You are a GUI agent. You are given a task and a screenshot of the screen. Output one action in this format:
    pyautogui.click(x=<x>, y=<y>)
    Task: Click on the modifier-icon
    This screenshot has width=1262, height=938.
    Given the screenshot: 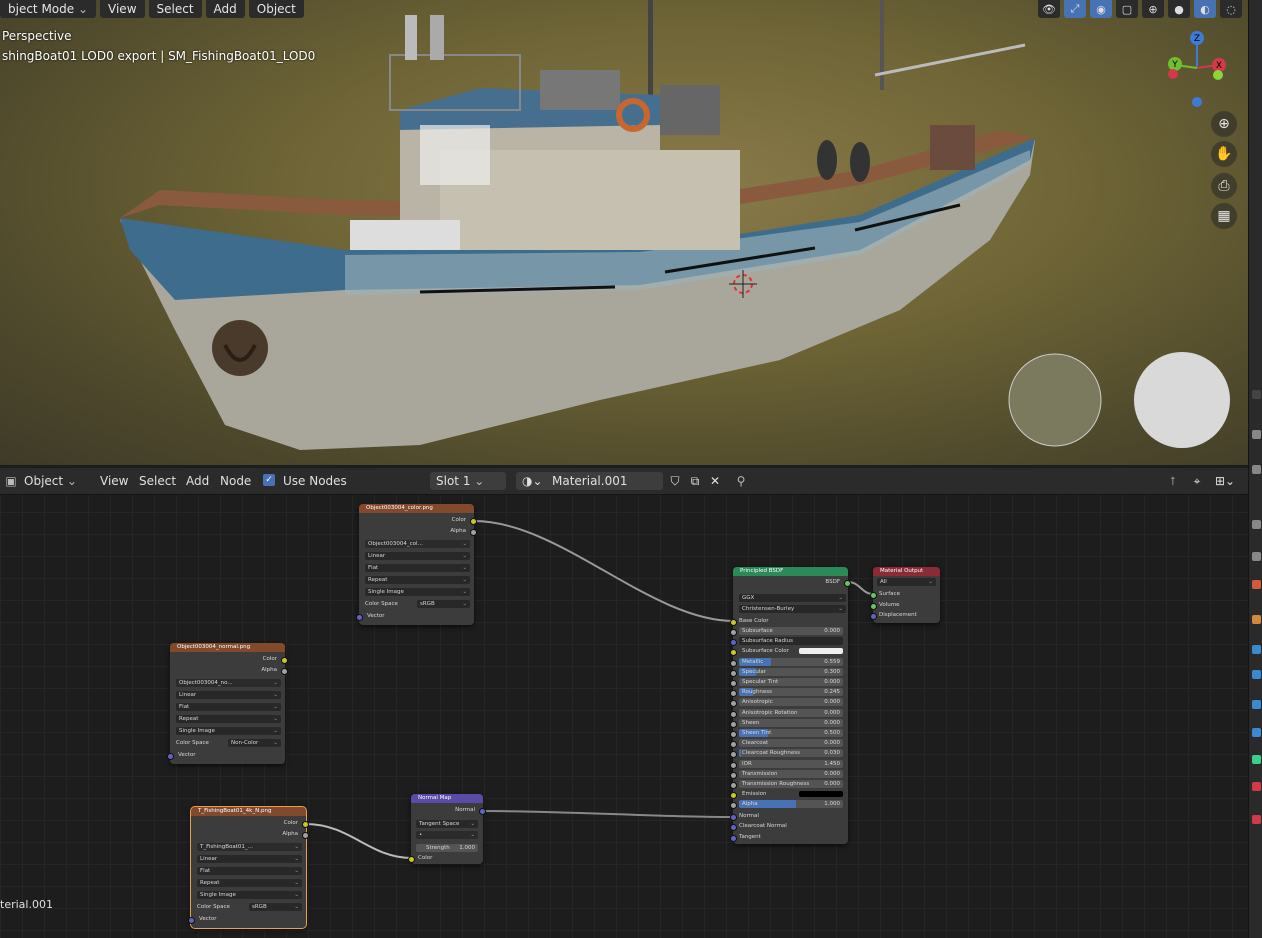 What is the action you would take?
    pyautogui.click(x=1256, y=619)
    